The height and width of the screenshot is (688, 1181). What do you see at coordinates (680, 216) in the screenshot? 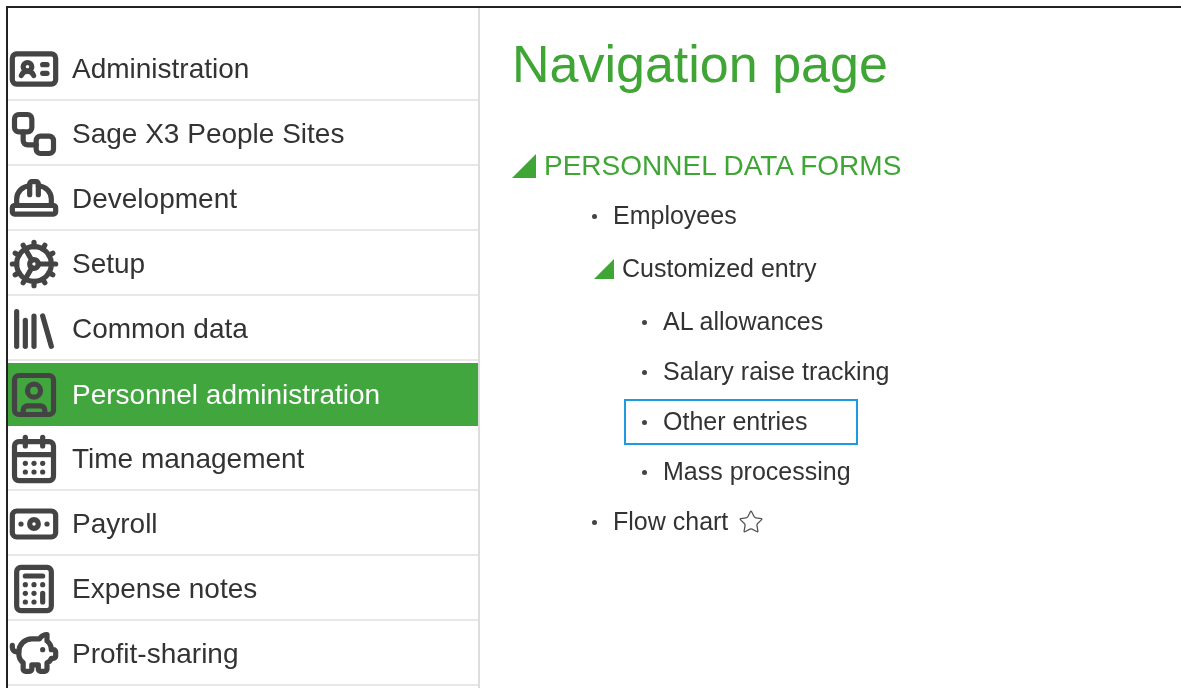
I see `tree-item: Employees` at bounding box center [680, 216].